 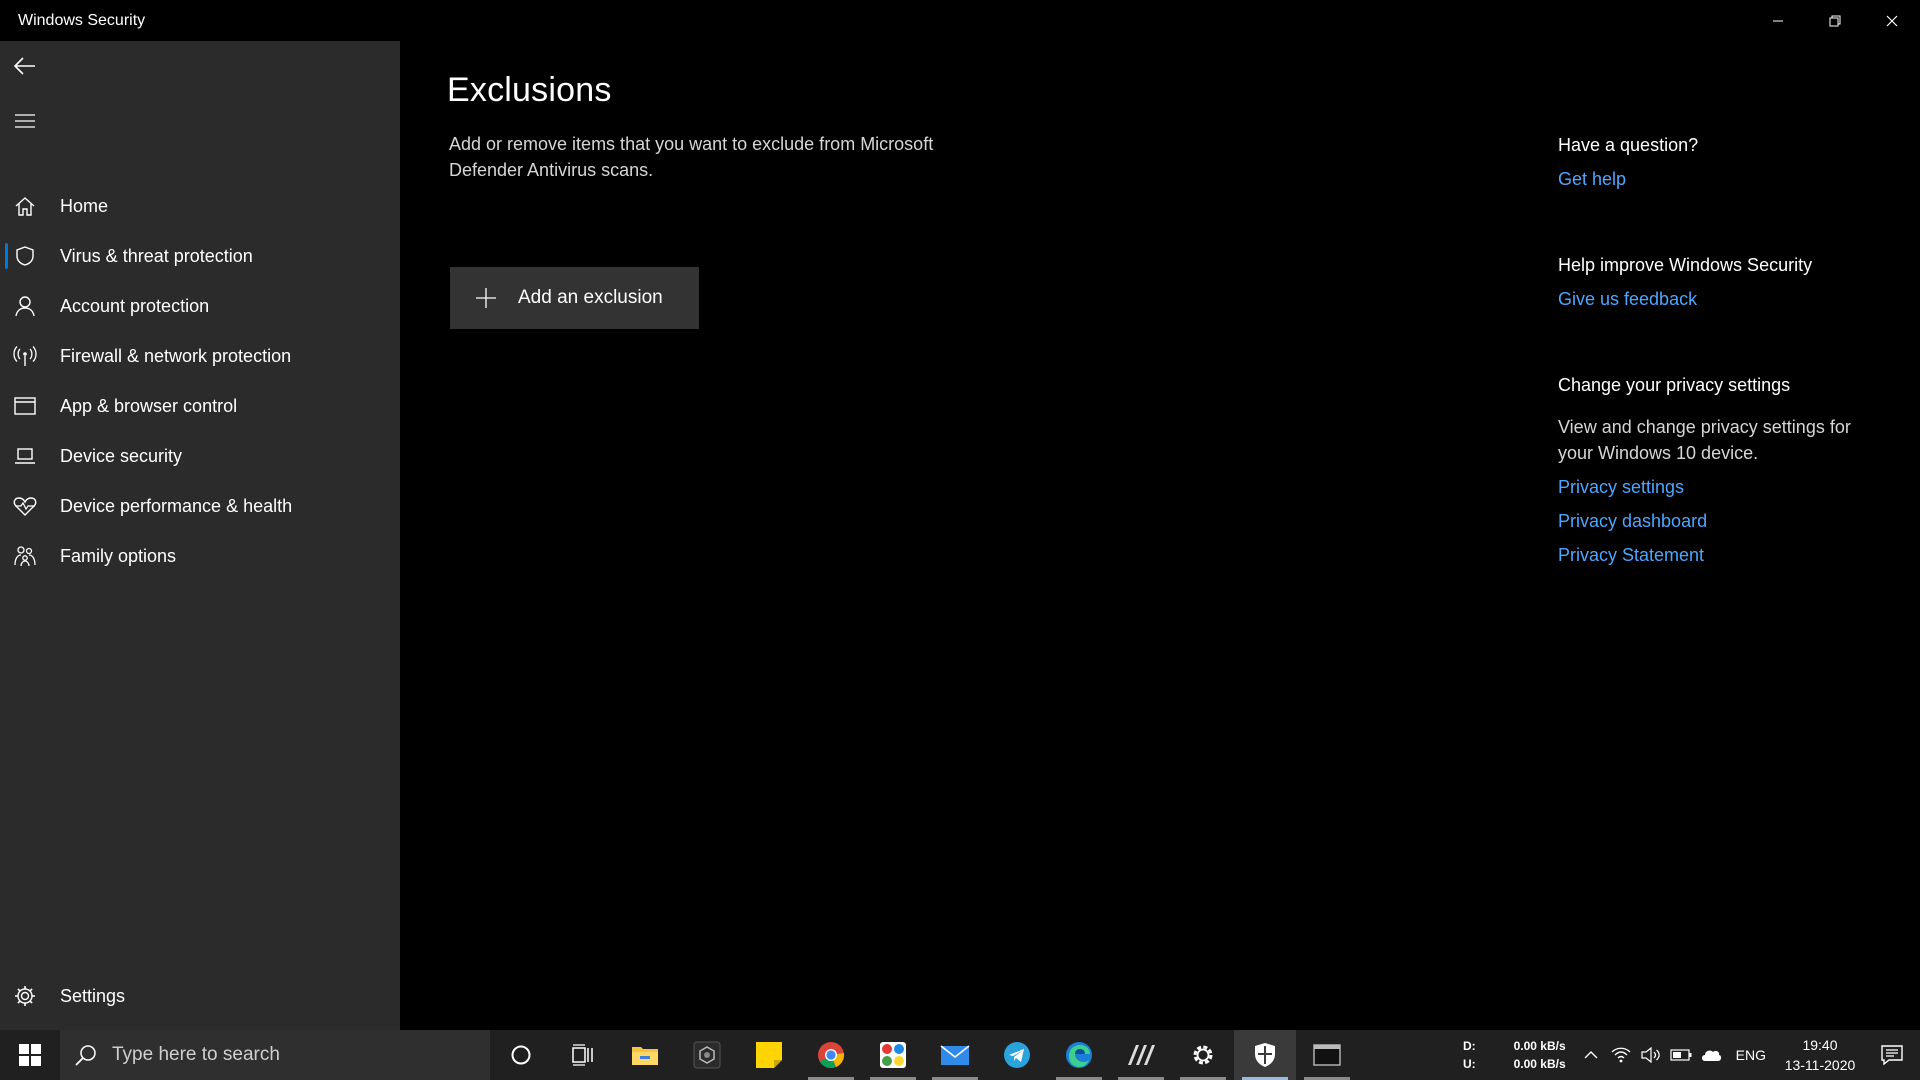 I want to click on battery-button, so click(x=1681, y=1055).